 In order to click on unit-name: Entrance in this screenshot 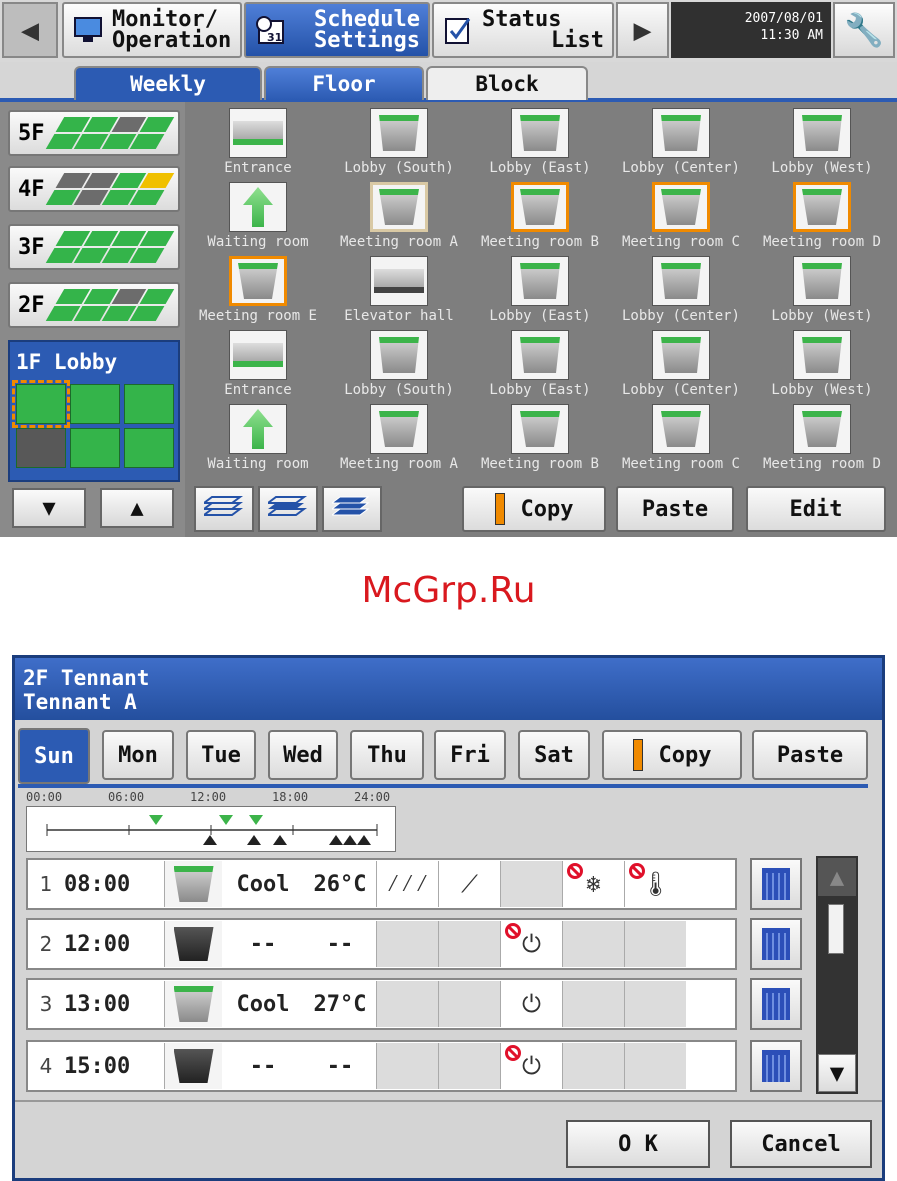, I will do `click(258, 168)`.